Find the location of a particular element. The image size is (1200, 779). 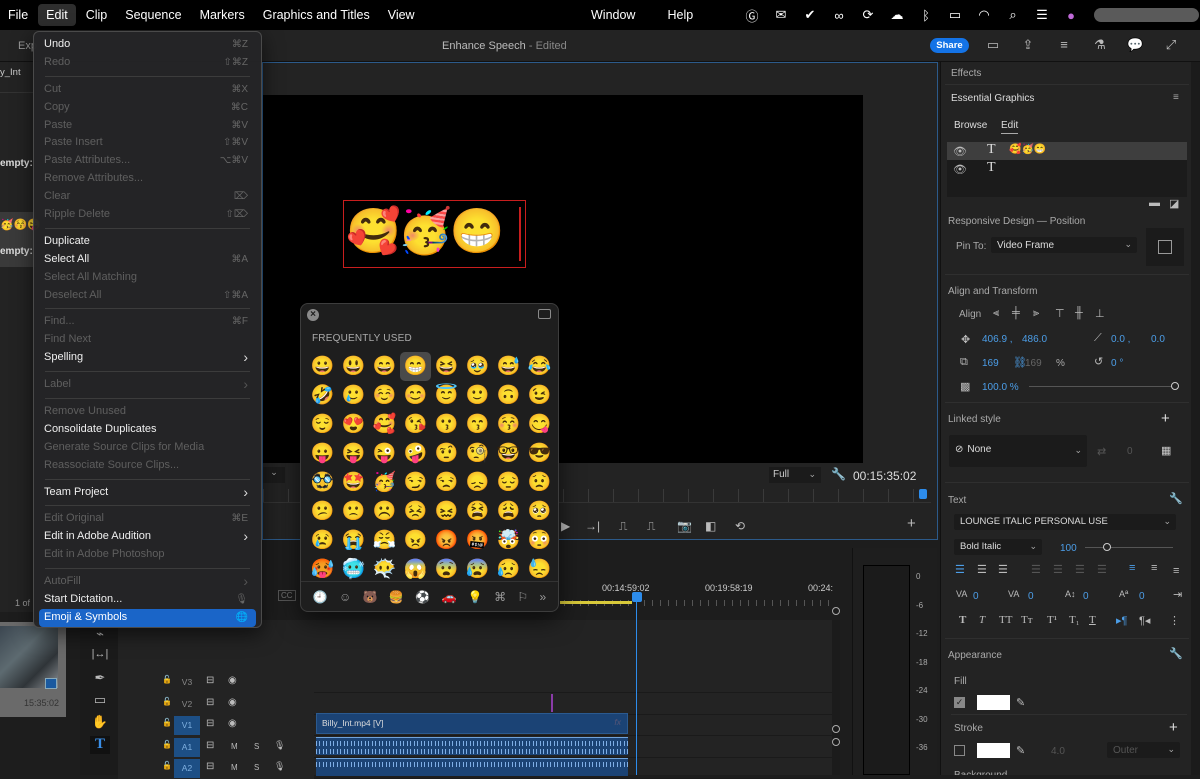

wrench-icon: 🔧 is located at coordinates (1176, 653).